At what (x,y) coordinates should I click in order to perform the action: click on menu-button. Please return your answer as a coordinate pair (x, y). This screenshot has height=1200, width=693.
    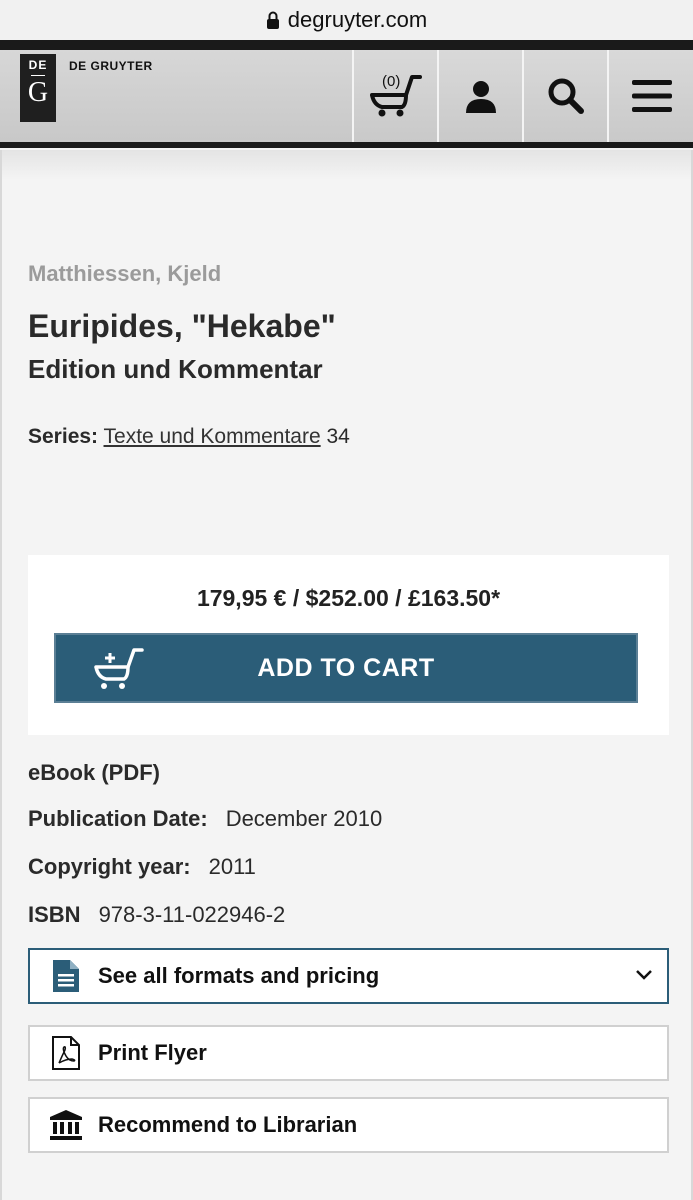
    Looking at the image, I should click on (650, 96).